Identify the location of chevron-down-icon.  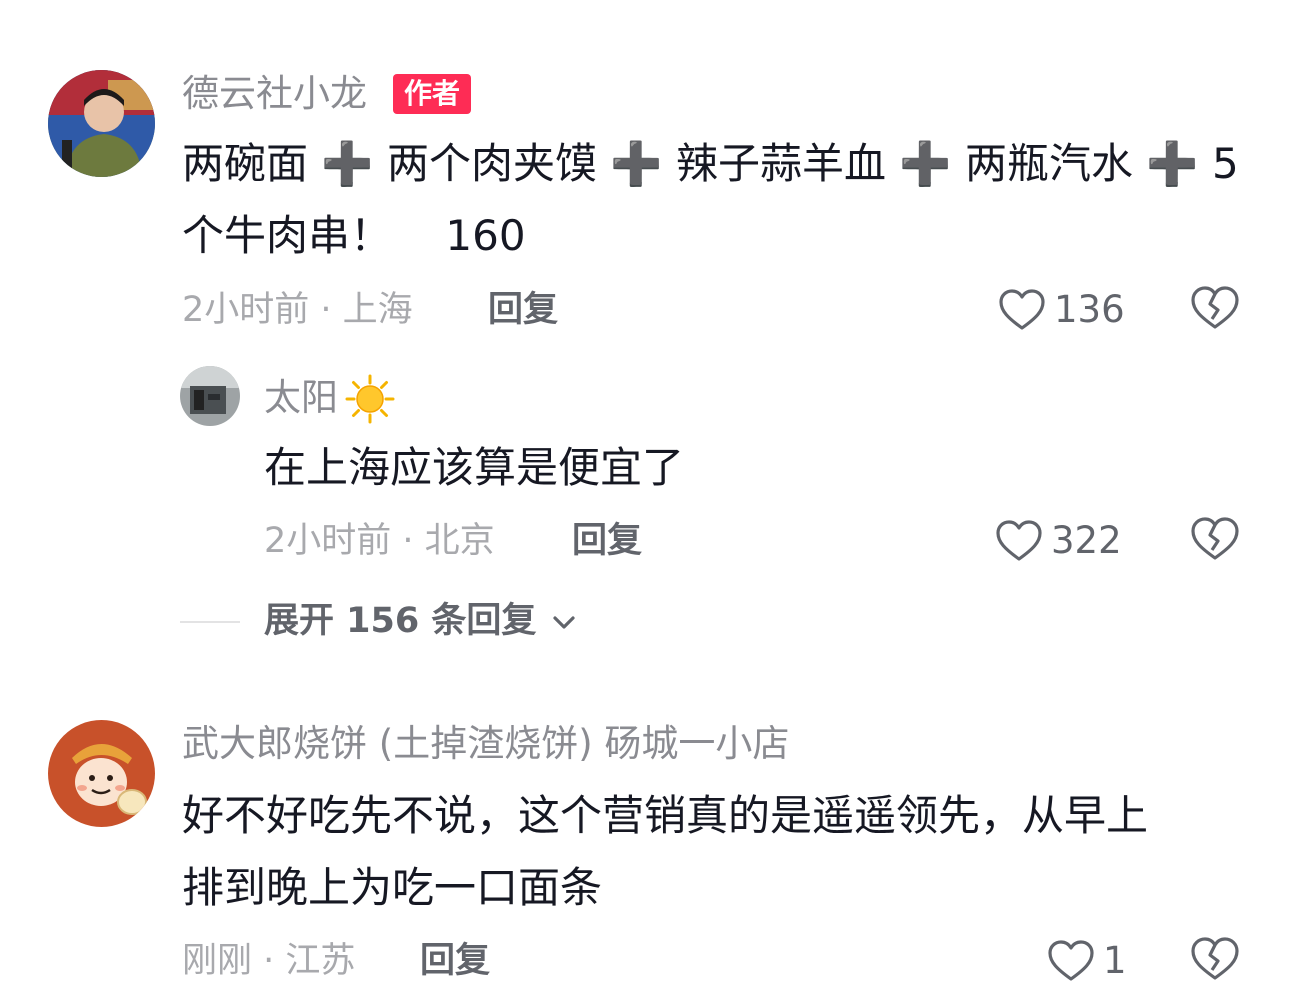
(564, 622).